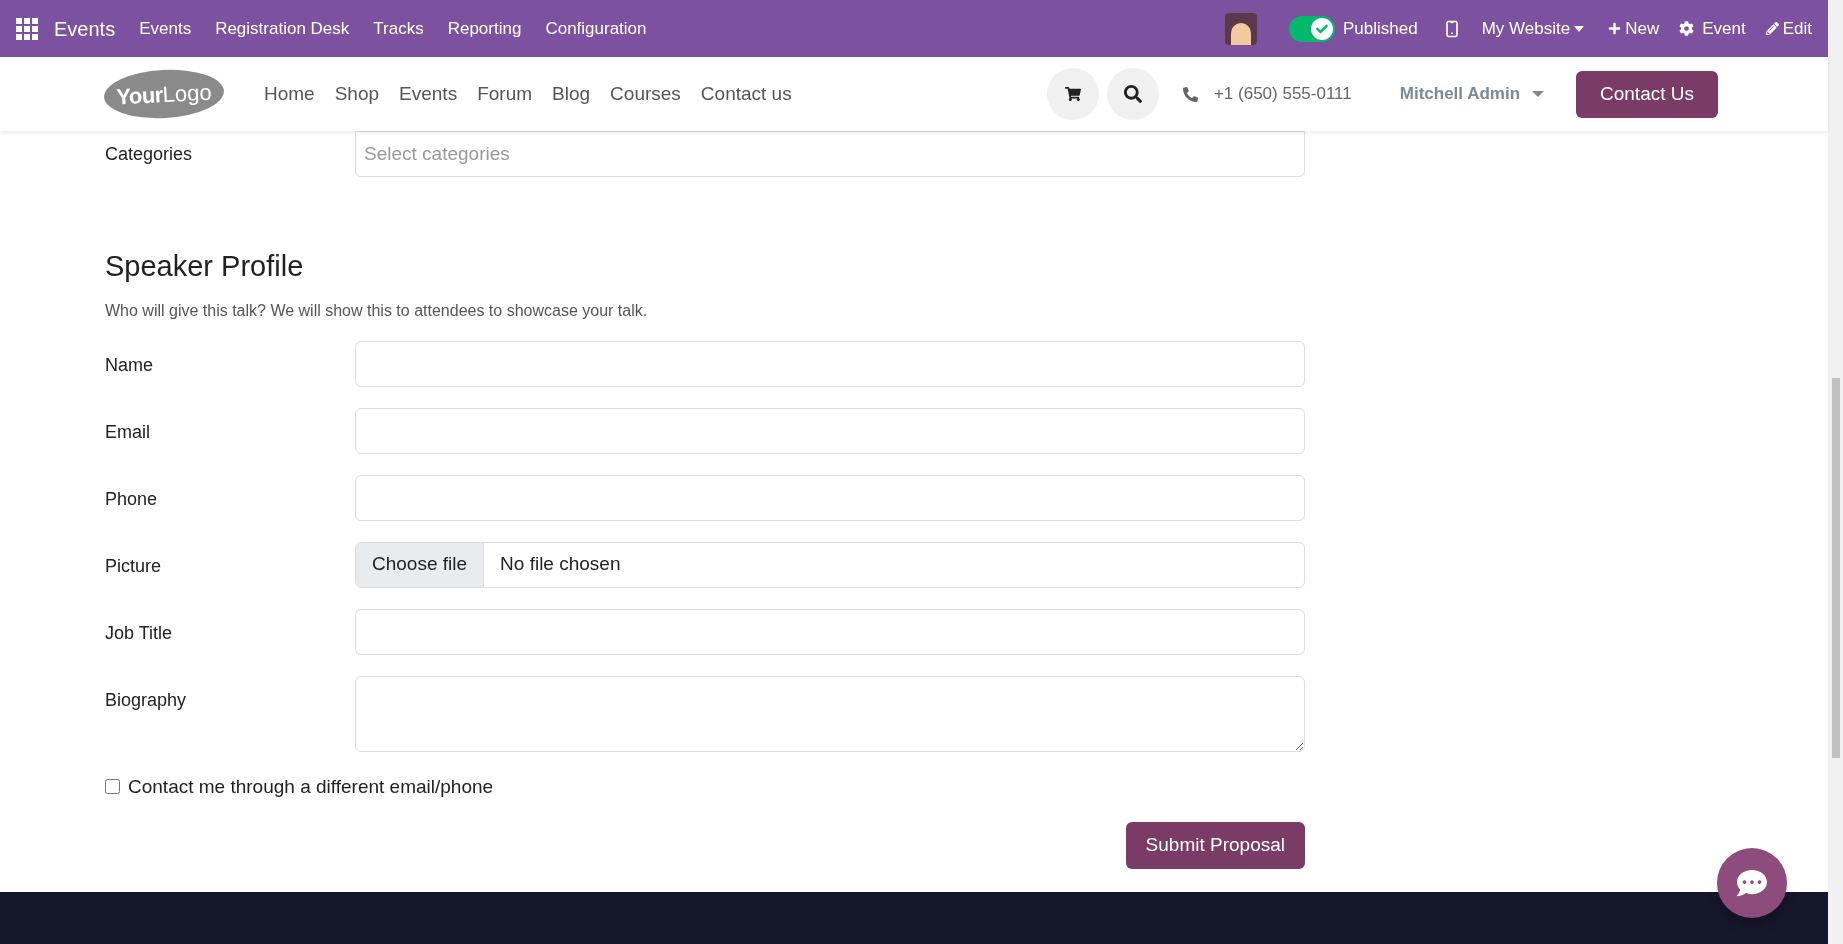 The width and height of the screenshot is (1843, 944). What do you see at coordinates (1282, 94) in the screenshot?
I see `phone-number: +1 (650) 555-0111` at bounding box center [1282, 94].